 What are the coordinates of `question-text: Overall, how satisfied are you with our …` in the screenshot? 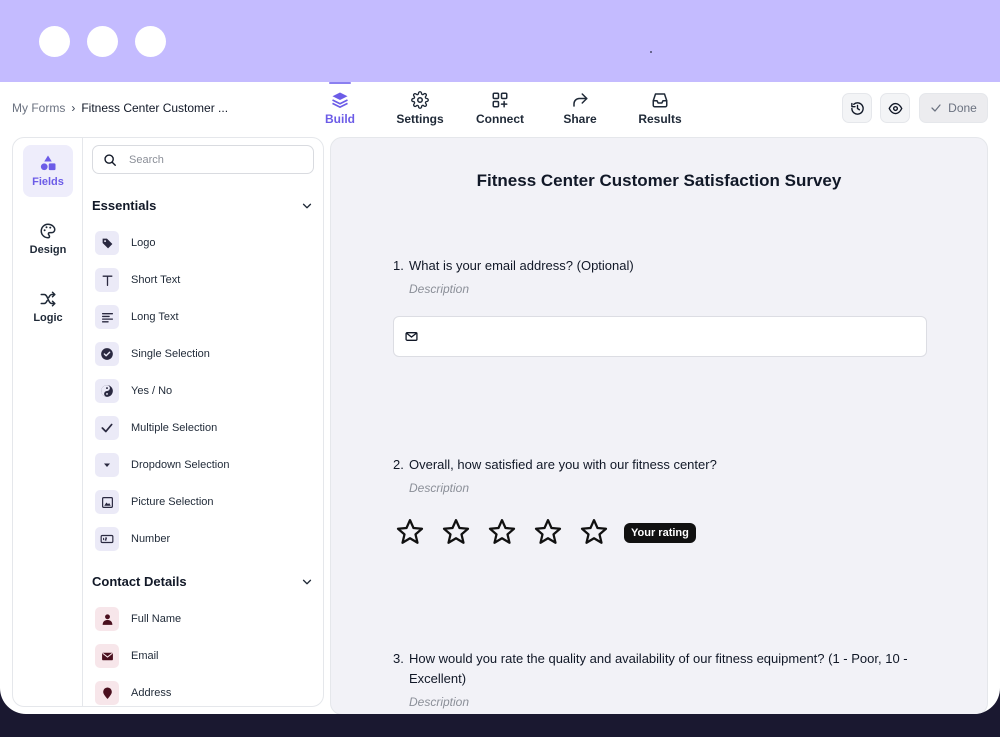 It's located at (563, 464).